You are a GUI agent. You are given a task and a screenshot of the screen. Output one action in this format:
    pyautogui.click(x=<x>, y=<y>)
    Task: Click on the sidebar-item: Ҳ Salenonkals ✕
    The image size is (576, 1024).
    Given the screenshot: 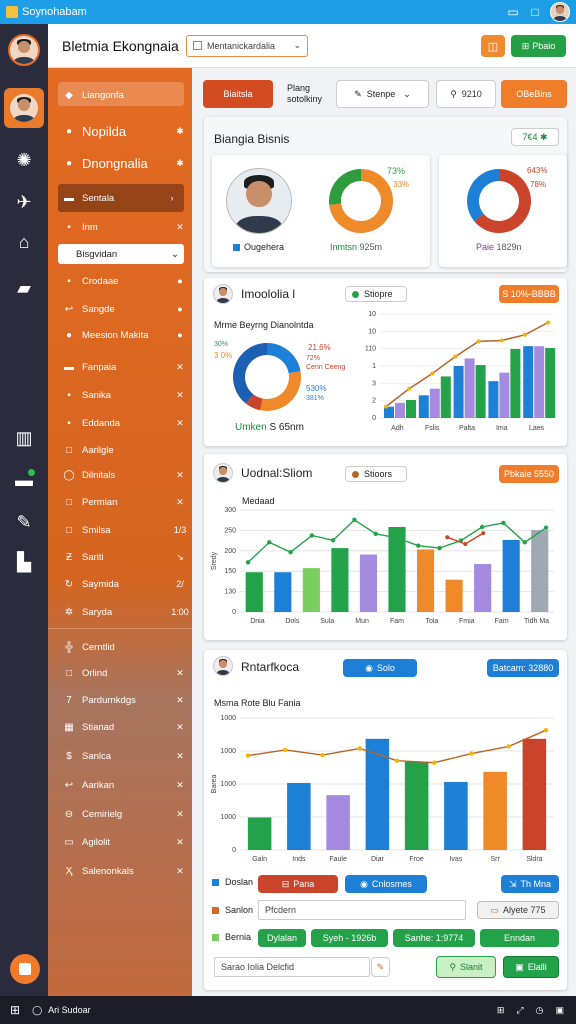 What is the action you would take?
    pyautogui.click(x=120, y=871)
    